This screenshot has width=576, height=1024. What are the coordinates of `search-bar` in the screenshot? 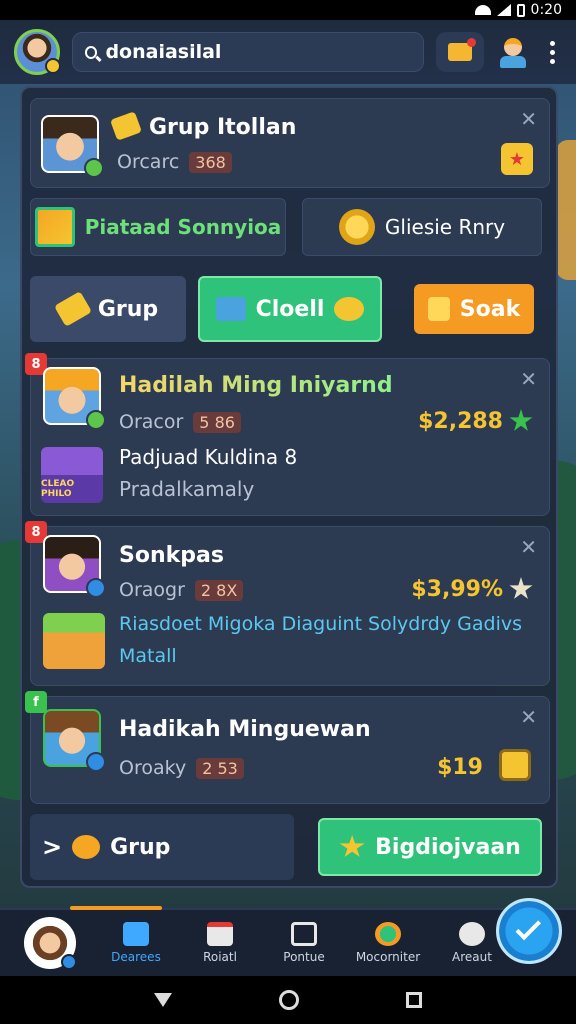 It's located at (248, 52).